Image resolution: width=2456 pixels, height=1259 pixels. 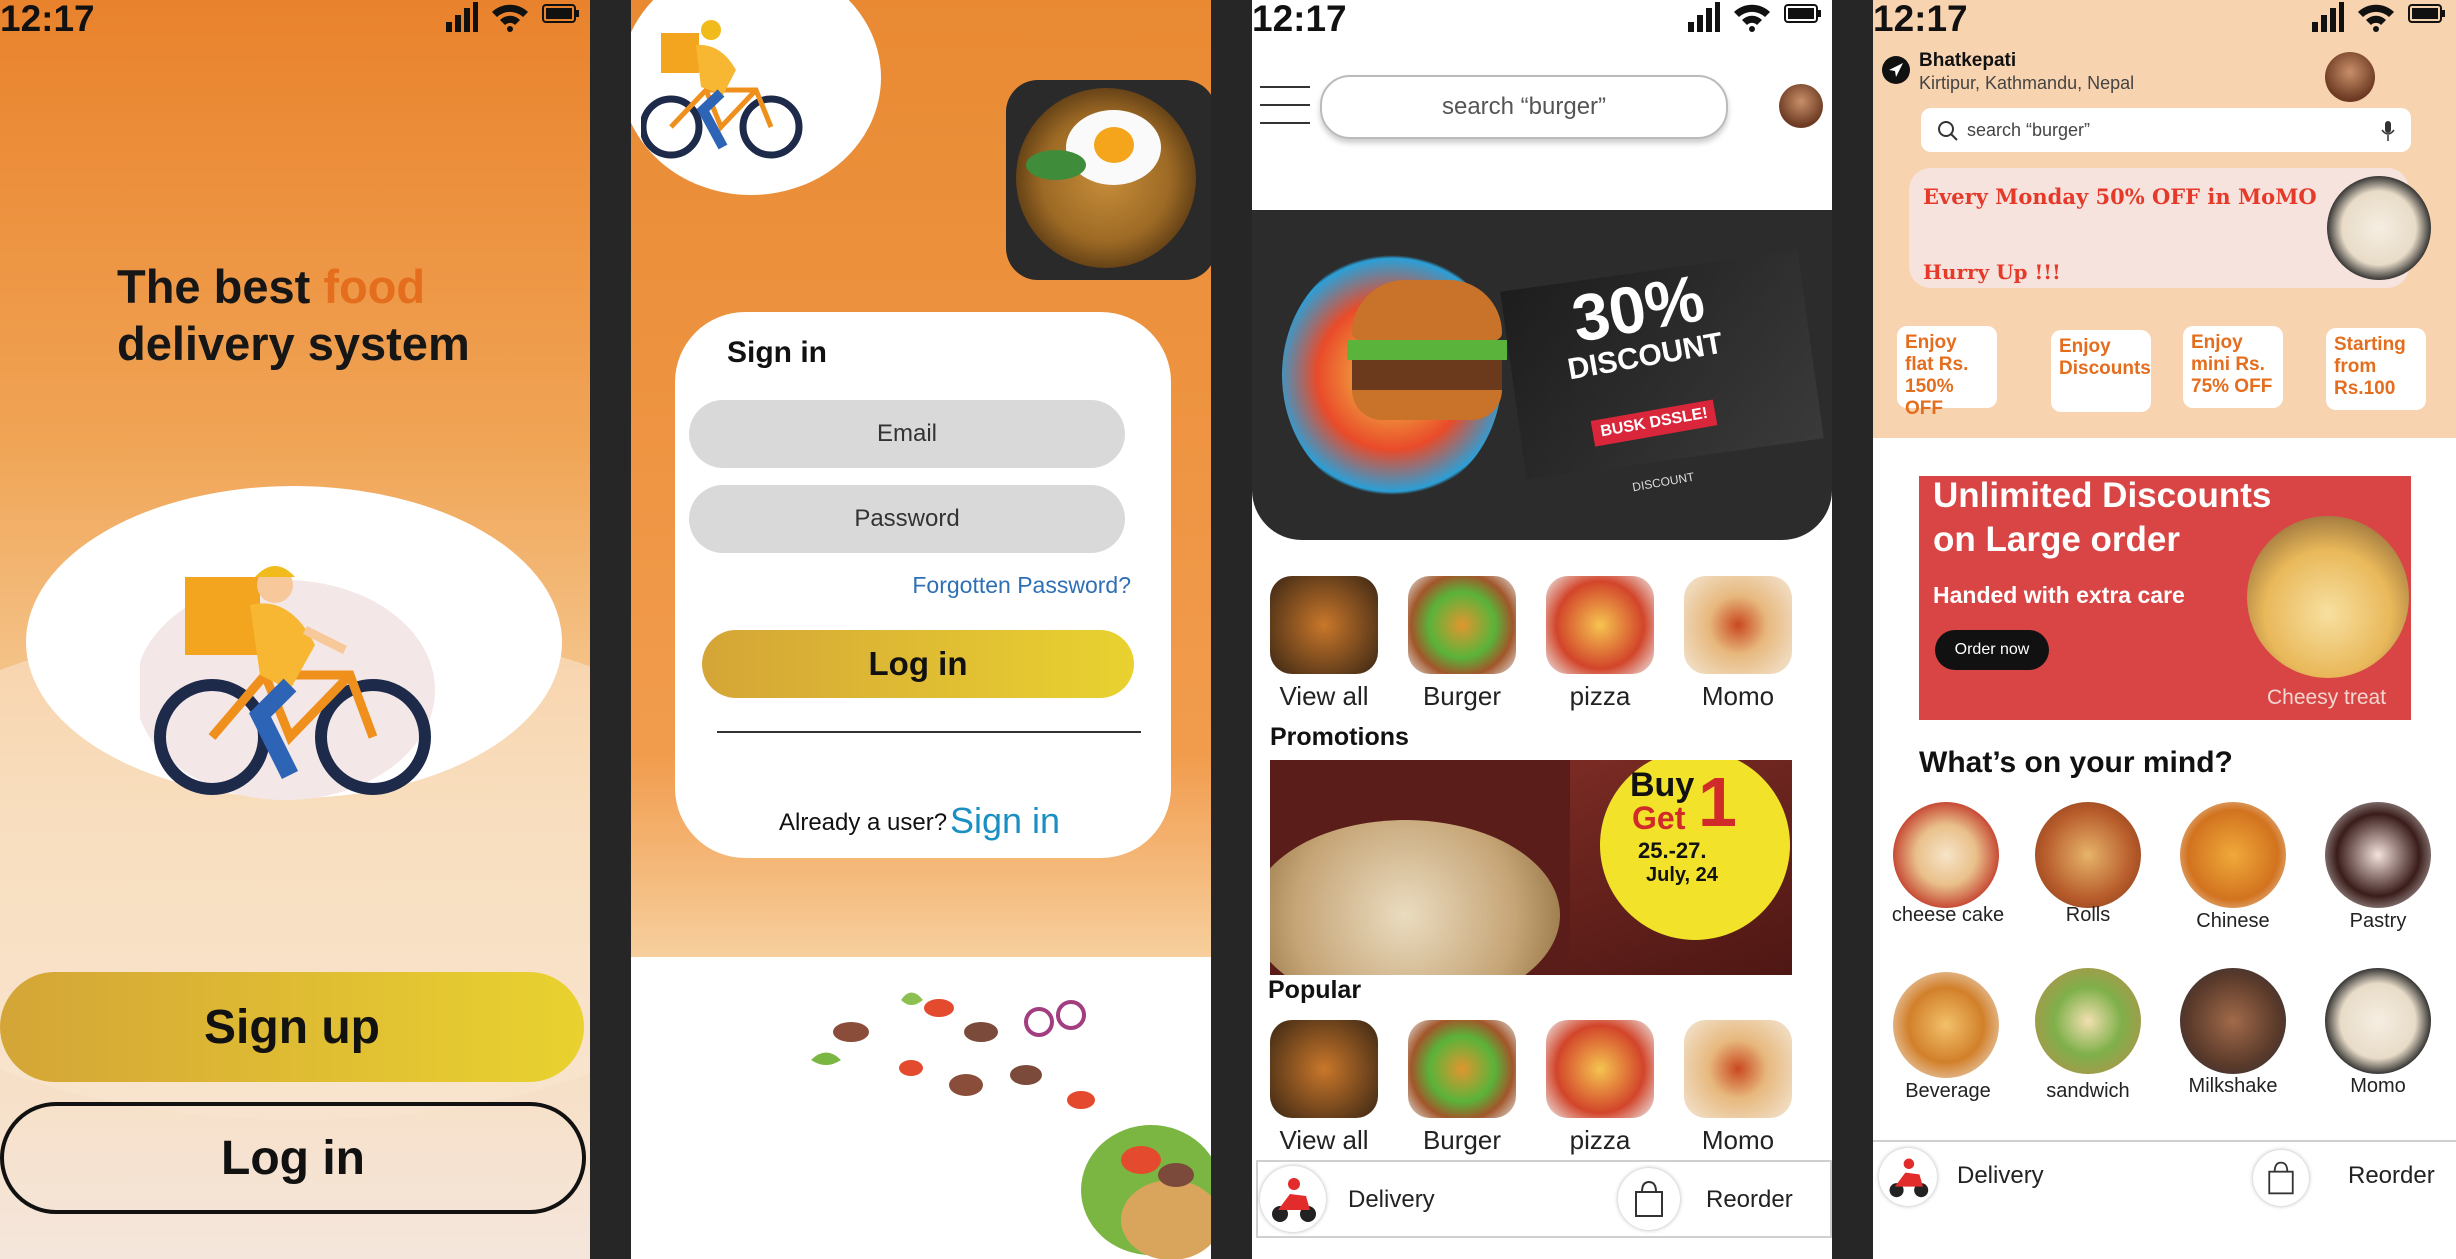 I want to click on category-image-view-all, so click(x=1324, y=625).